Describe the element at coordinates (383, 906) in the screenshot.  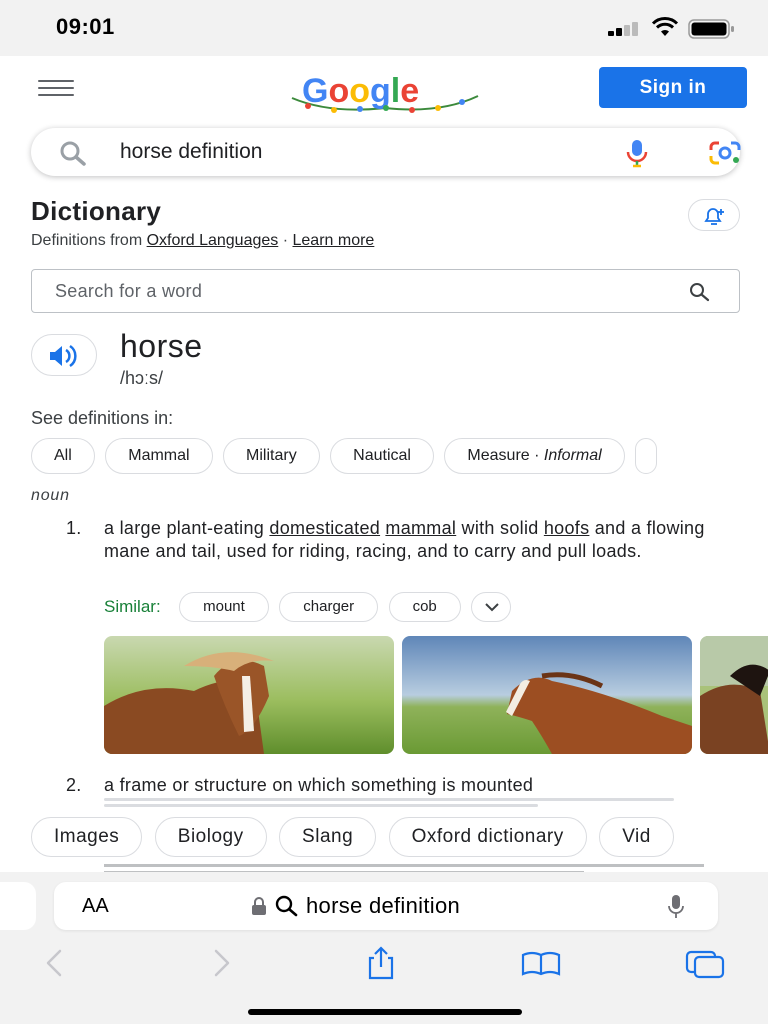
I see `address-text: horse definition` at that location.